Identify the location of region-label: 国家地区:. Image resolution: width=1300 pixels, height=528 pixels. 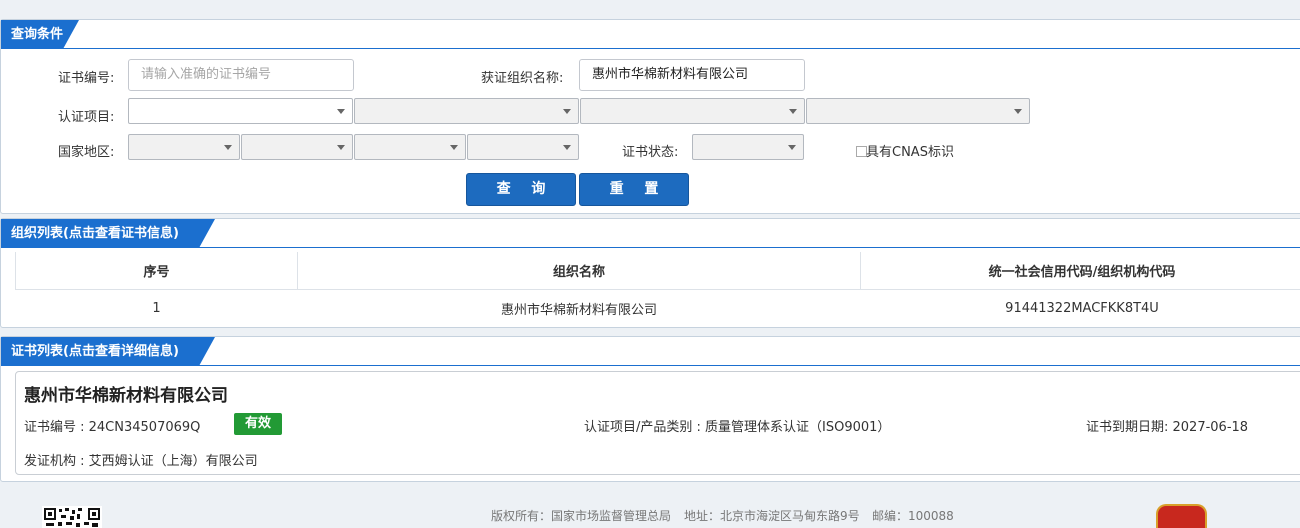
(86, 152).